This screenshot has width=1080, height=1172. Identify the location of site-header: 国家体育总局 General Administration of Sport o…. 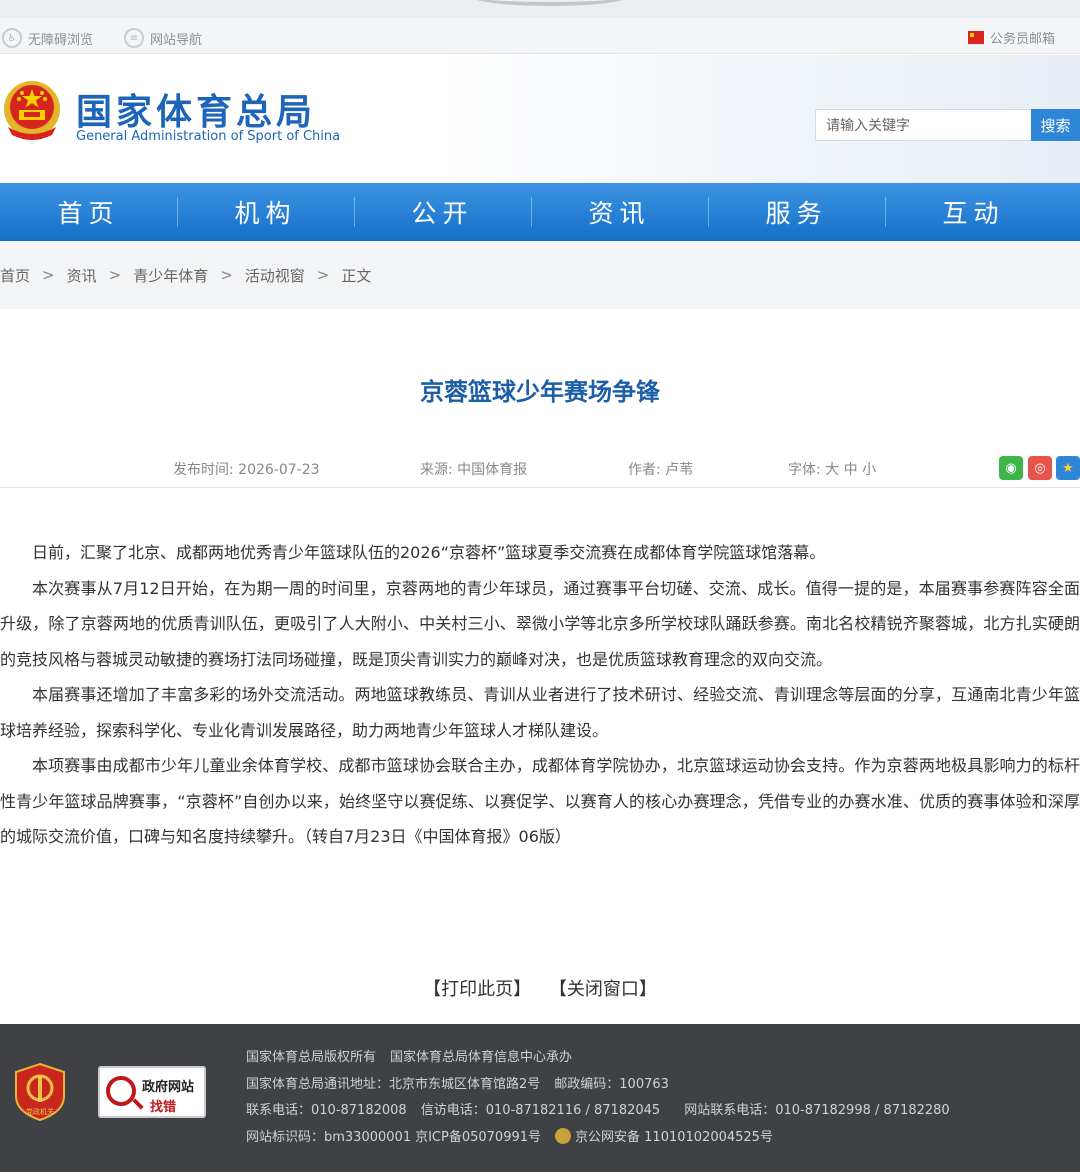
(540, 119).